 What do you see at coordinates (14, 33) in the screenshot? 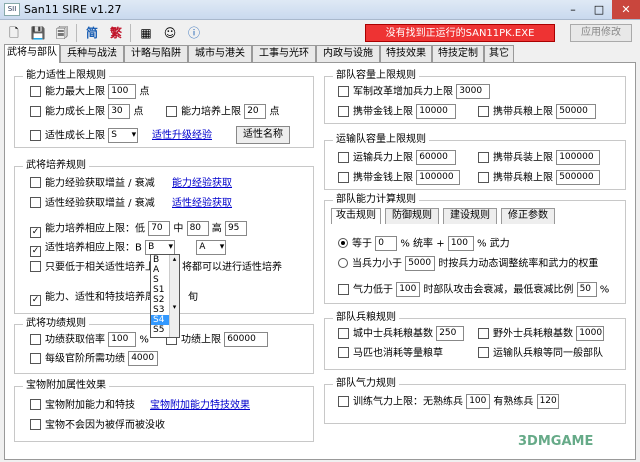
I see `new-file-icon: 🗋` at bounding box center [14, 33].